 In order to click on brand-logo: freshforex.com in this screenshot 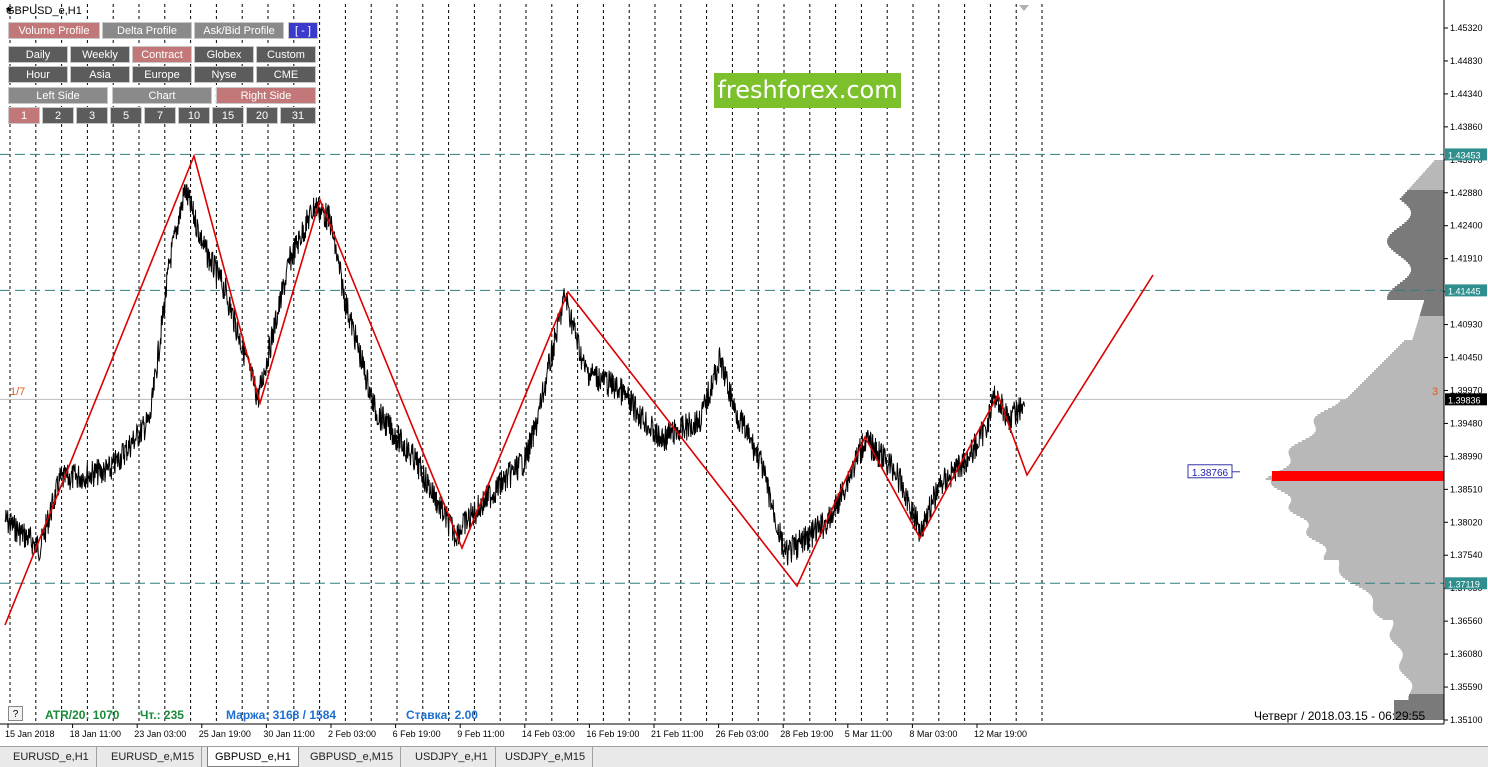, I will do `click(807, 90)`.